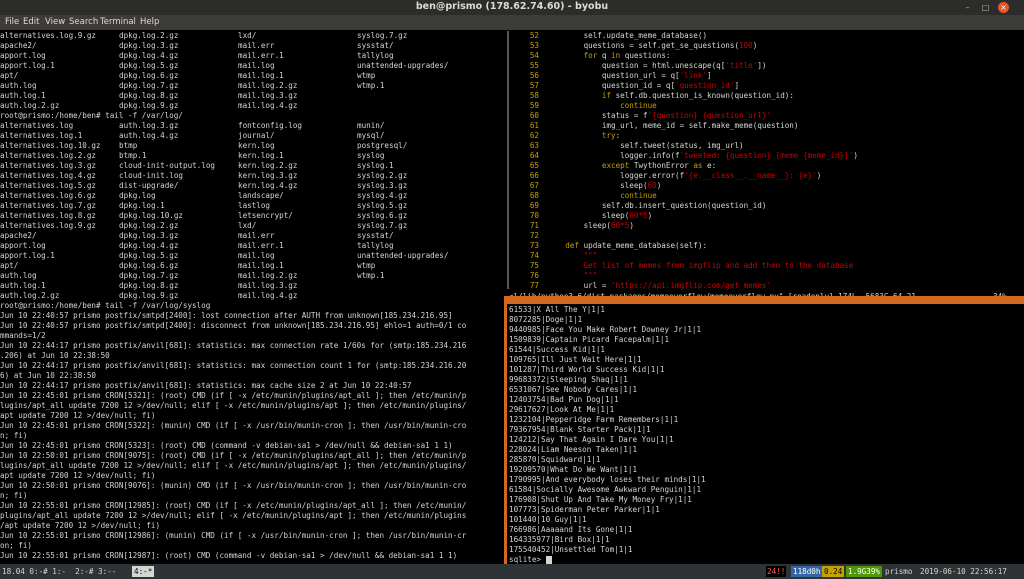  What do you see at coordinates (1003, 7) in the screenshot?
I see `close-button: ×` at bounding box center [1003, 7].